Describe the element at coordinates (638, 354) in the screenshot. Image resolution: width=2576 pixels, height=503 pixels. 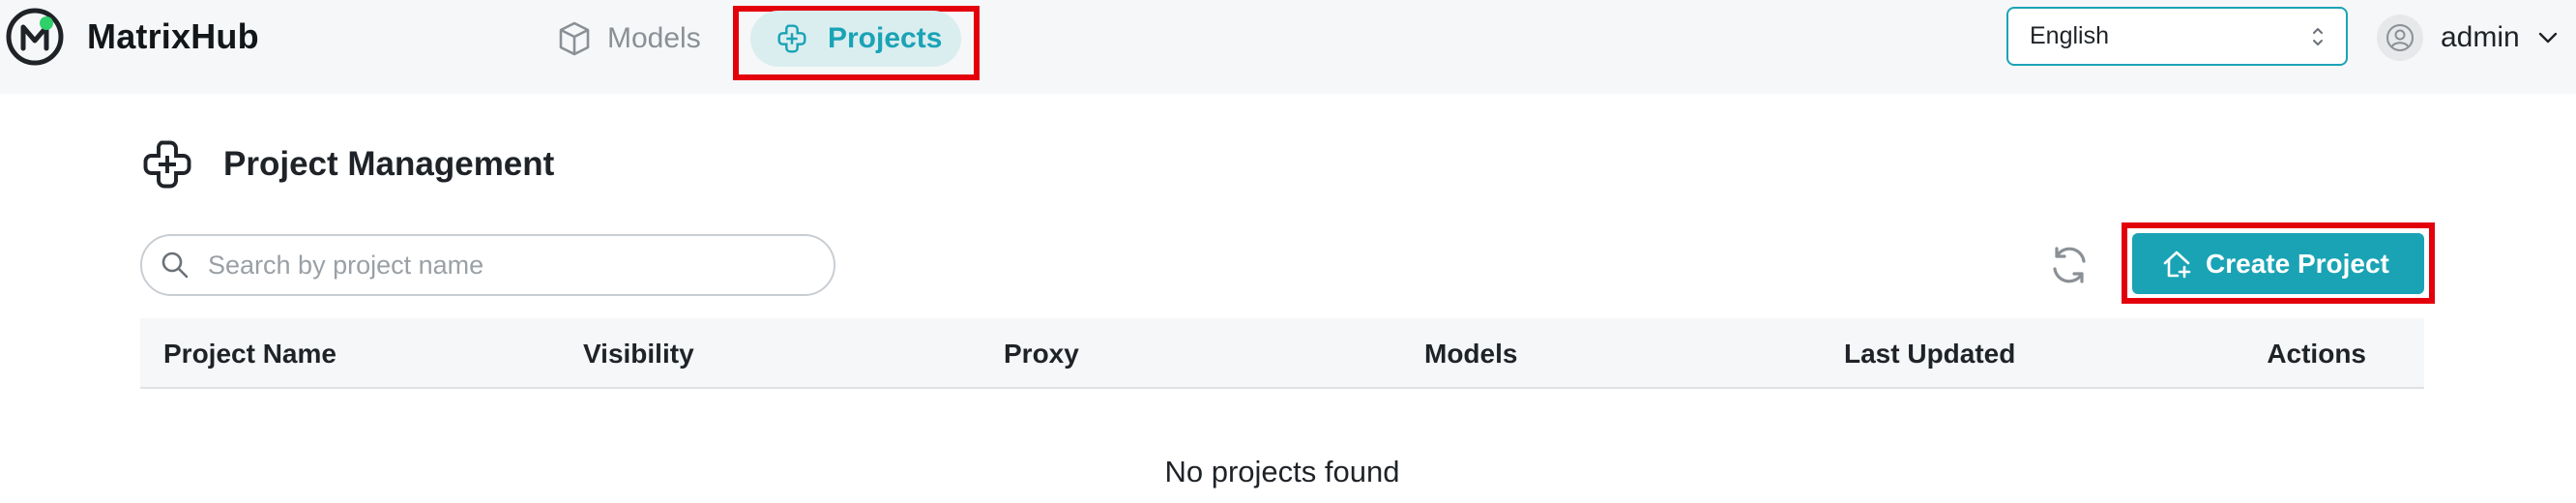
I see `column-header-visibility: Visibility` at that location.